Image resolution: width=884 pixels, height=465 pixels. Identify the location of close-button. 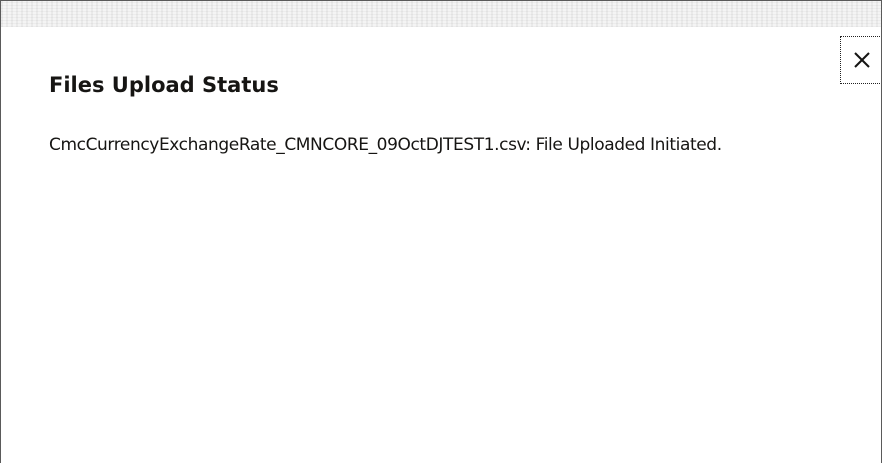
(860, 60).